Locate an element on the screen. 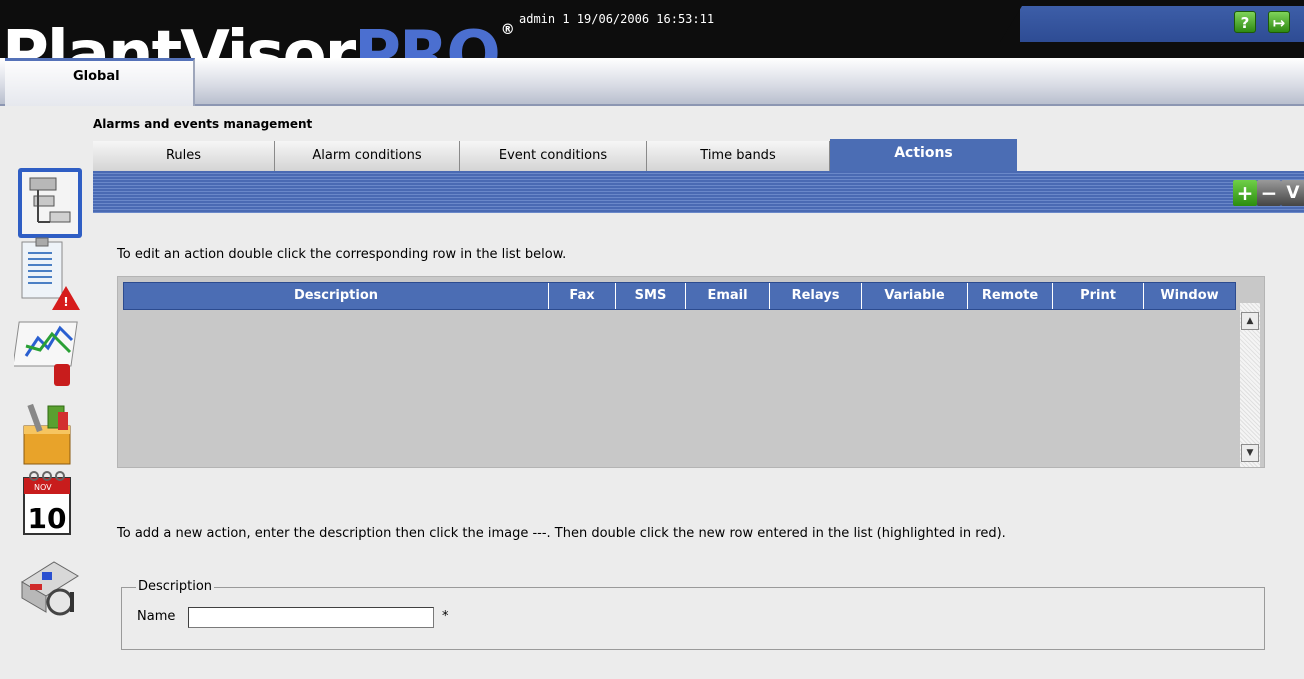 Image resolution: width=1304 pixels, height=679 pixels. global-label: Global is located at coordinates (96, 76).